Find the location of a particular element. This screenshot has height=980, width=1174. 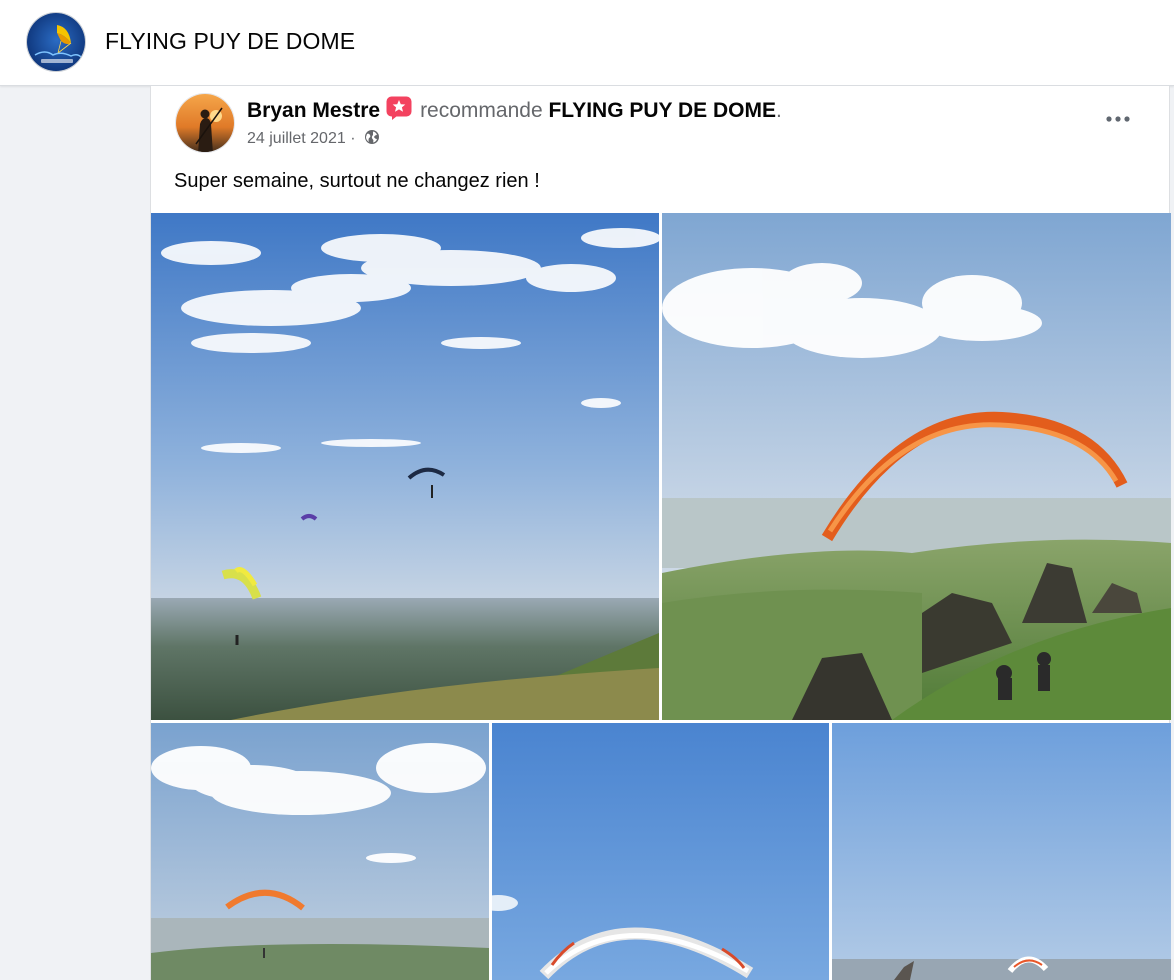

globe-icon is located at coordinates (372, 137).